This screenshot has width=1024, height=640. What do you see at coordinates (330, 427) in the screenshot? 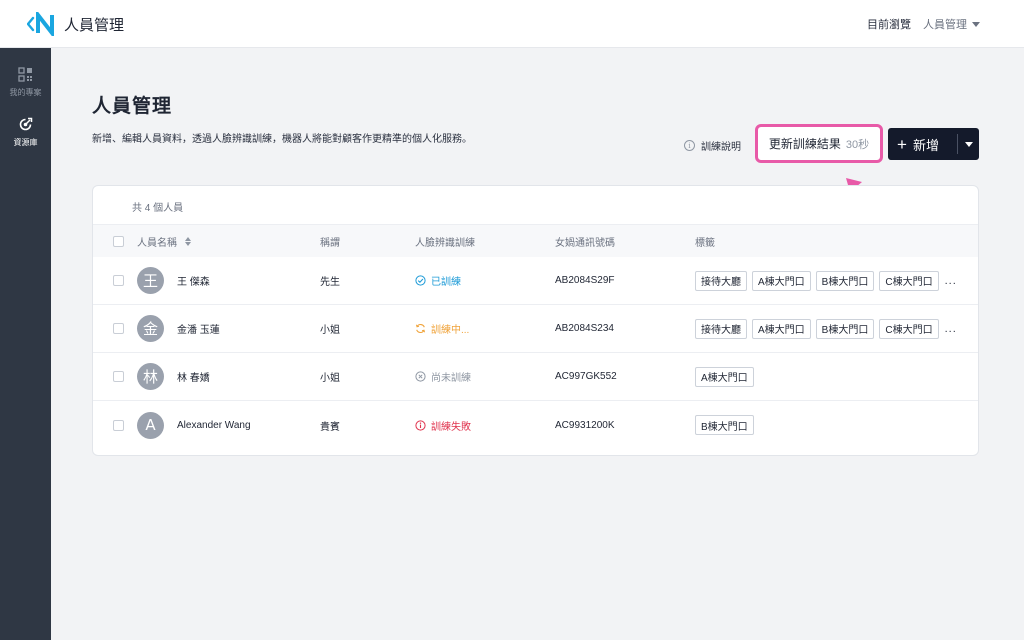
I see `person-title: 貴賓` at bounding box center [330, 427].